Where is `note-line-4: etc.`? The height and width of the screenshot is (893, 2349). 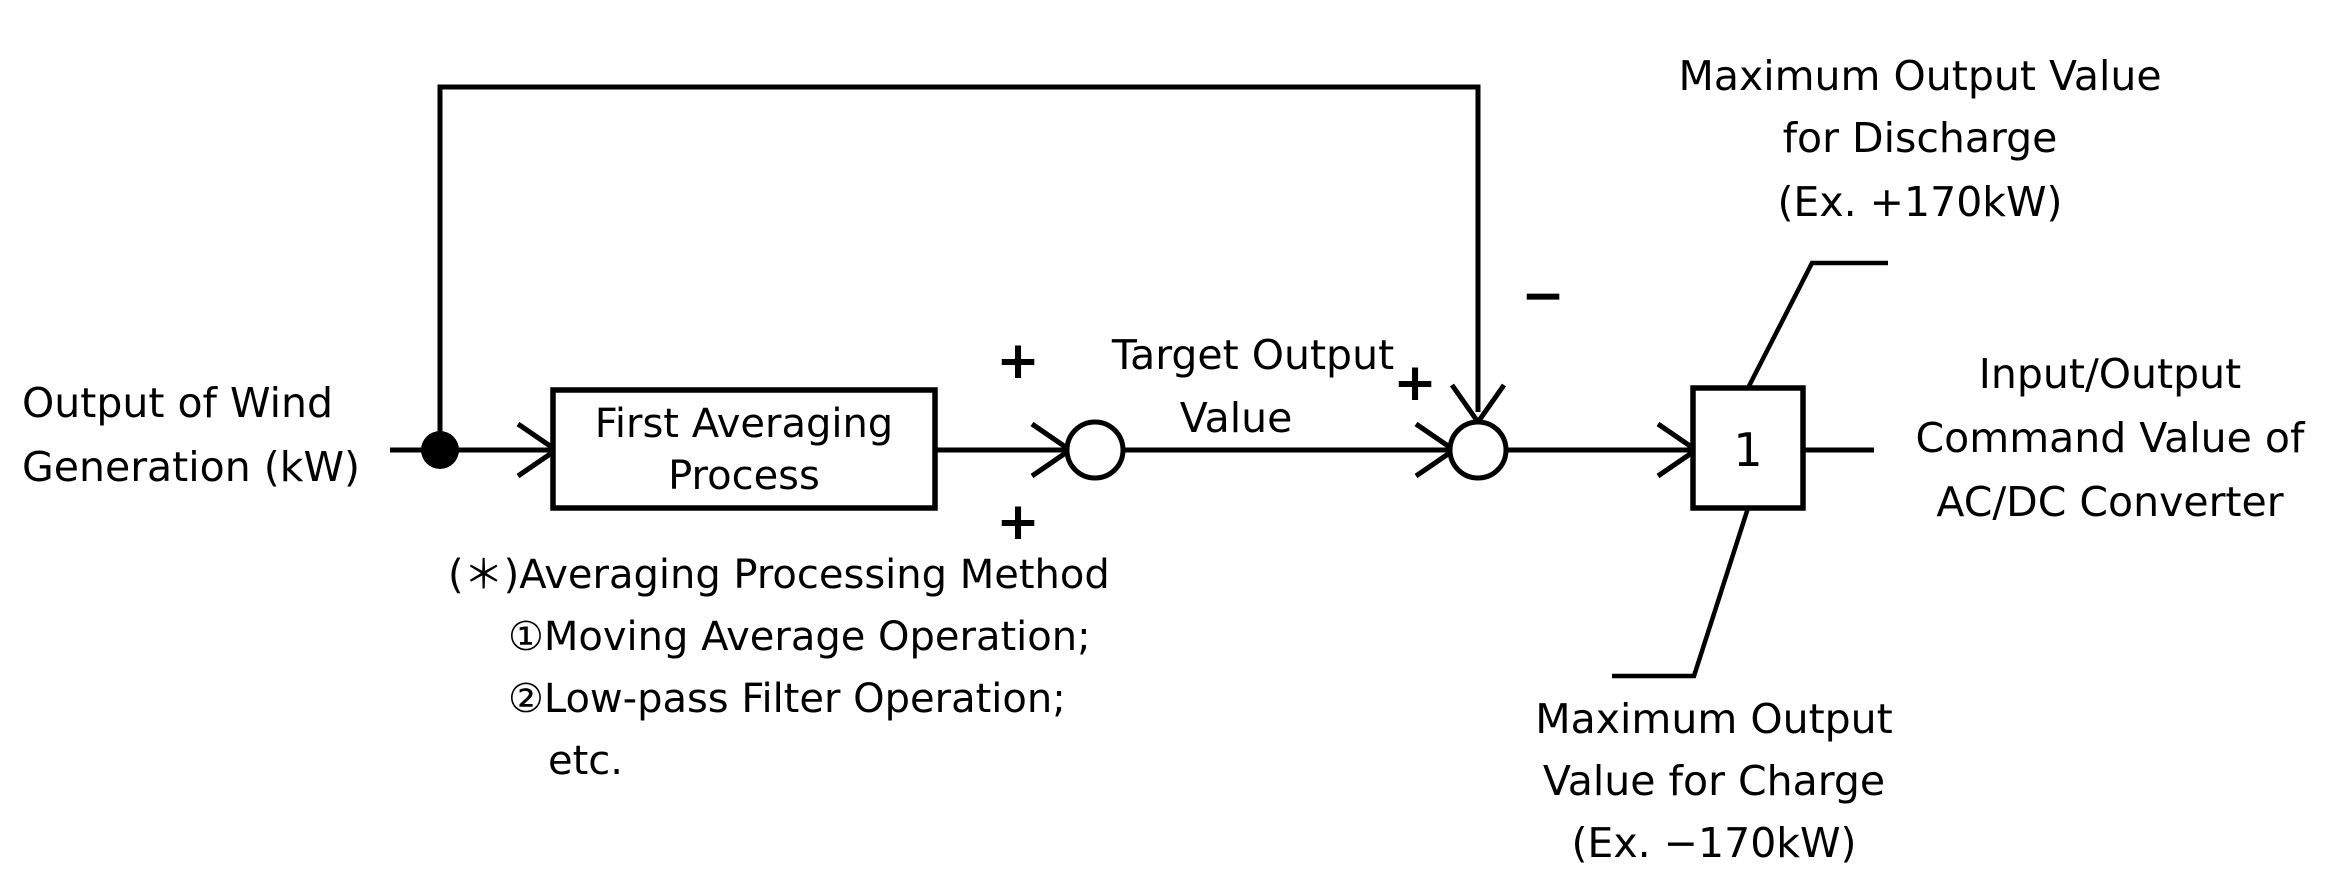
note-line-4: etc. is located at coordinates (585, 761).